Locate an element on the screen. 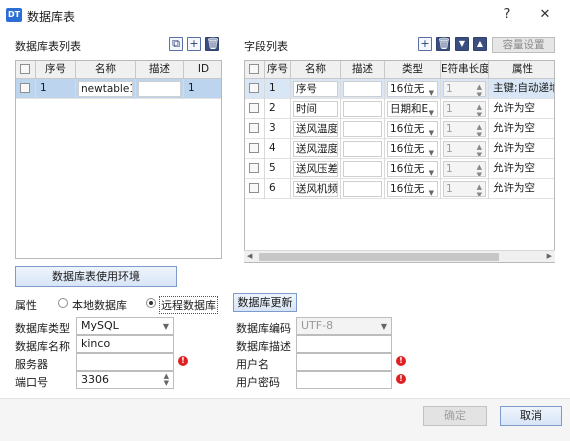  add-field-icon: + is located at coordinates (425, 44).